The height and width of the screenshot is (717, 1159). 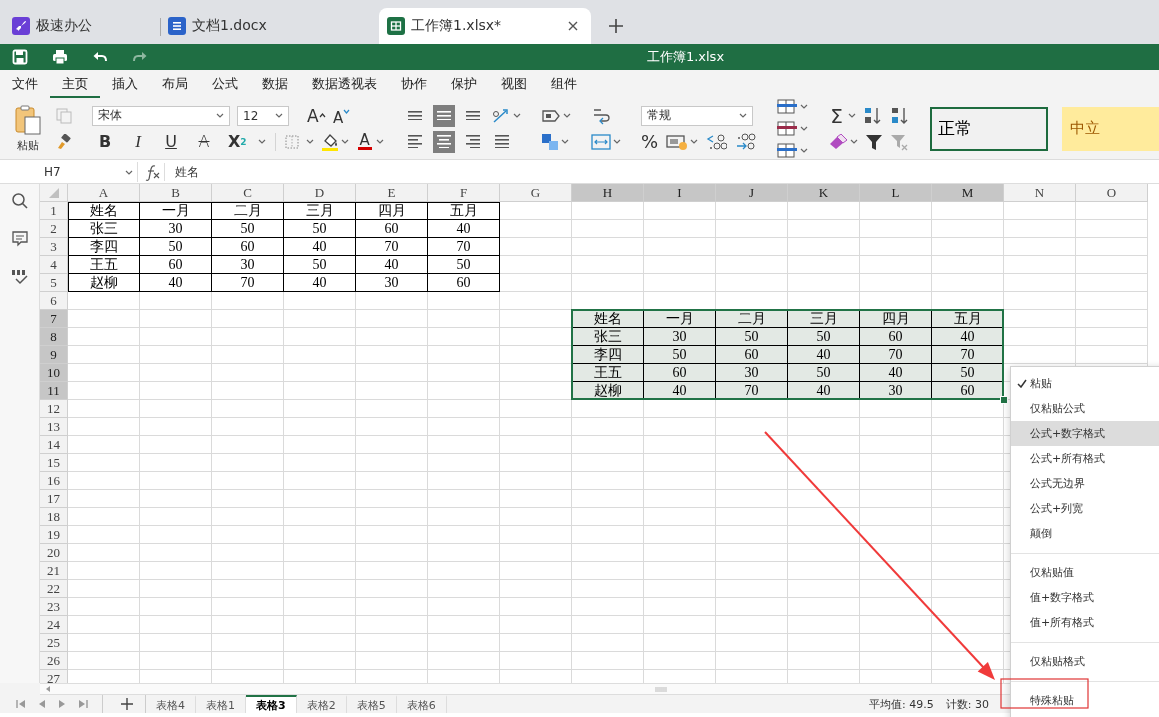 I want to click on filter-icon, so click(x=873, y=141).